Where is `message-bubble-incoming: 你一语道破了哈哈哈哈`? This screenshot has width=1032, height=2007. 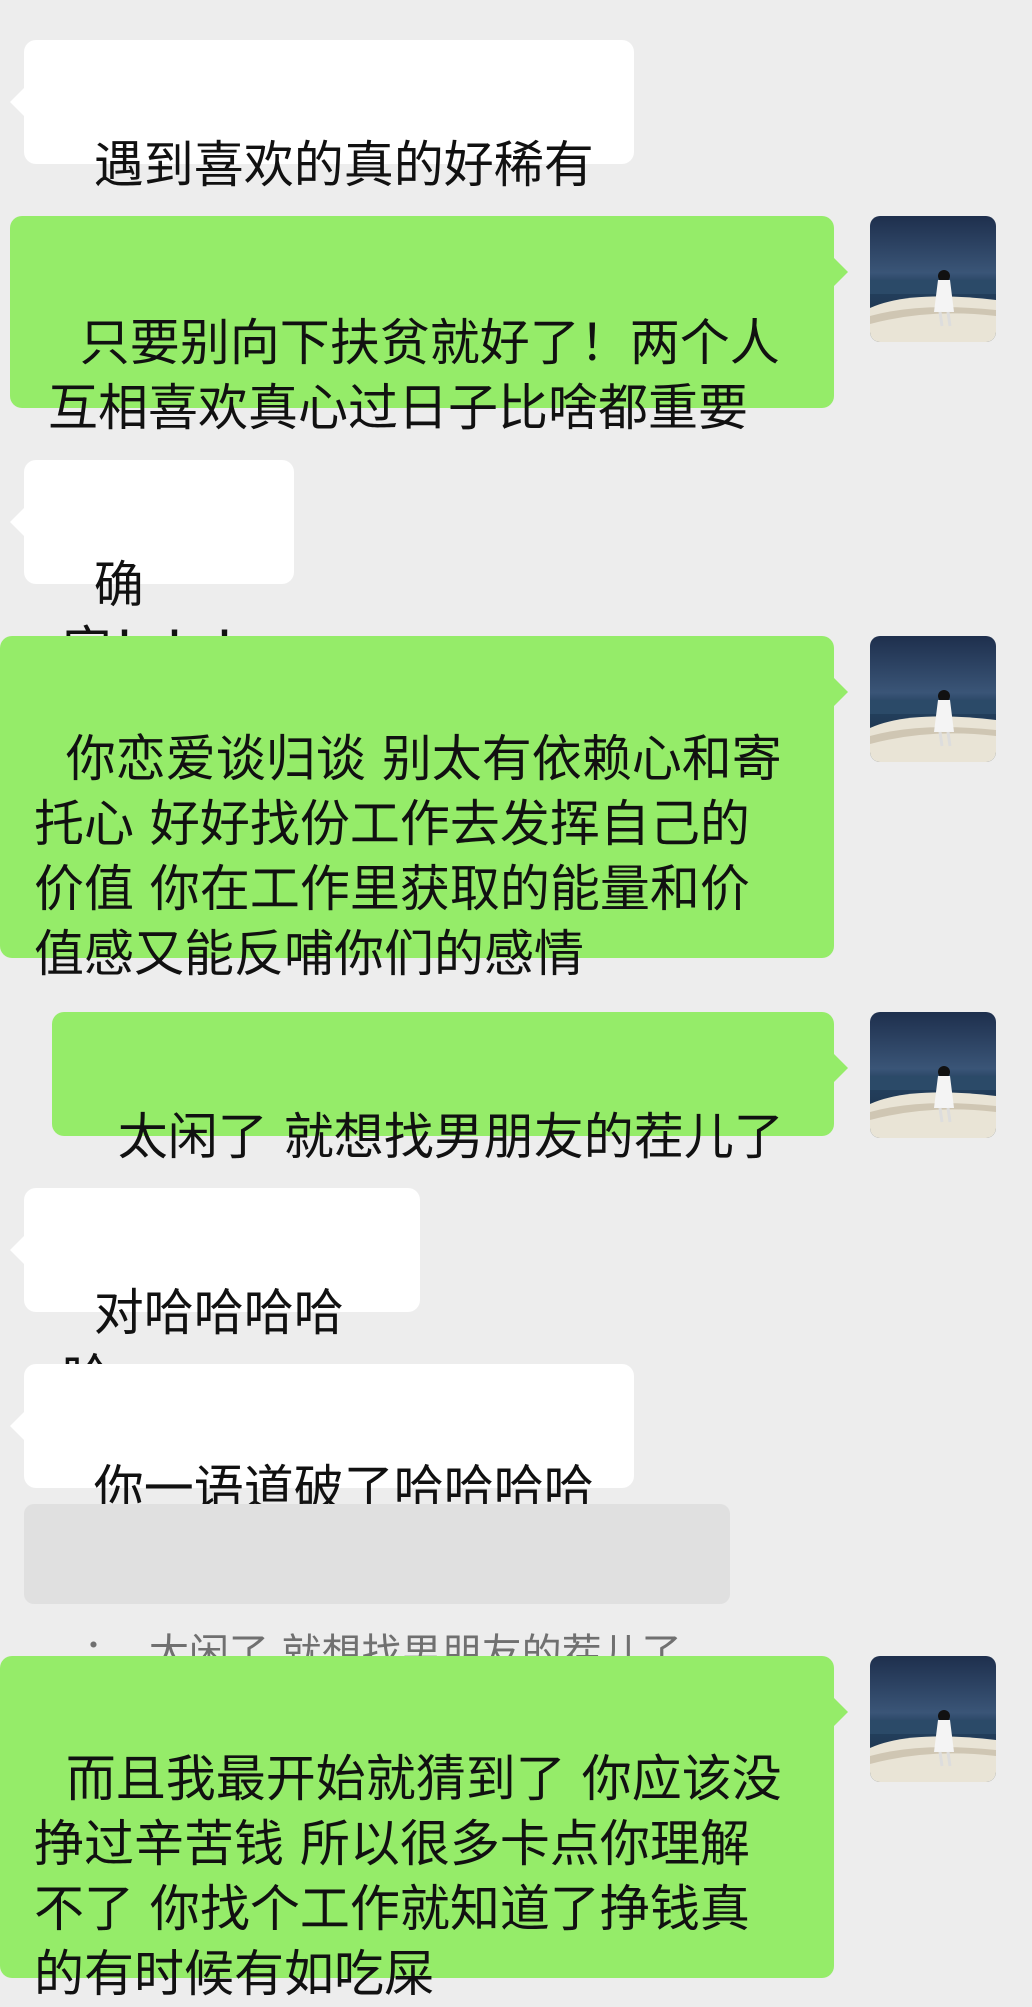
message-bubble-incoming: 你一语道破了哈哈哈哈 is located at coordinates (322, 1441).